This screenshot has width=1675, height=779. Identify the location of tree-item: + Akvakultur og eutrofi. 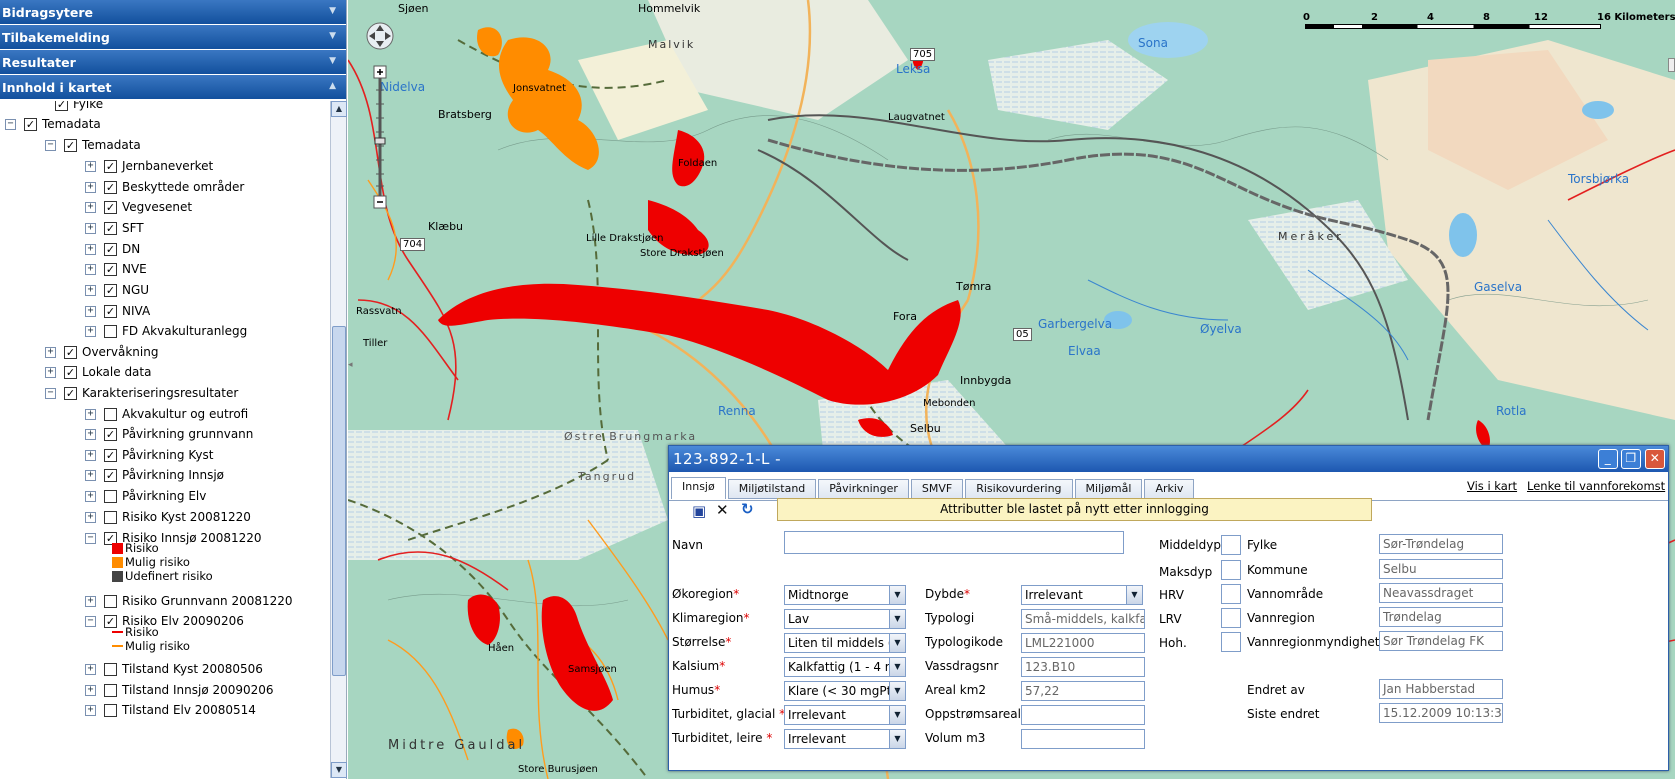
(166, 414).